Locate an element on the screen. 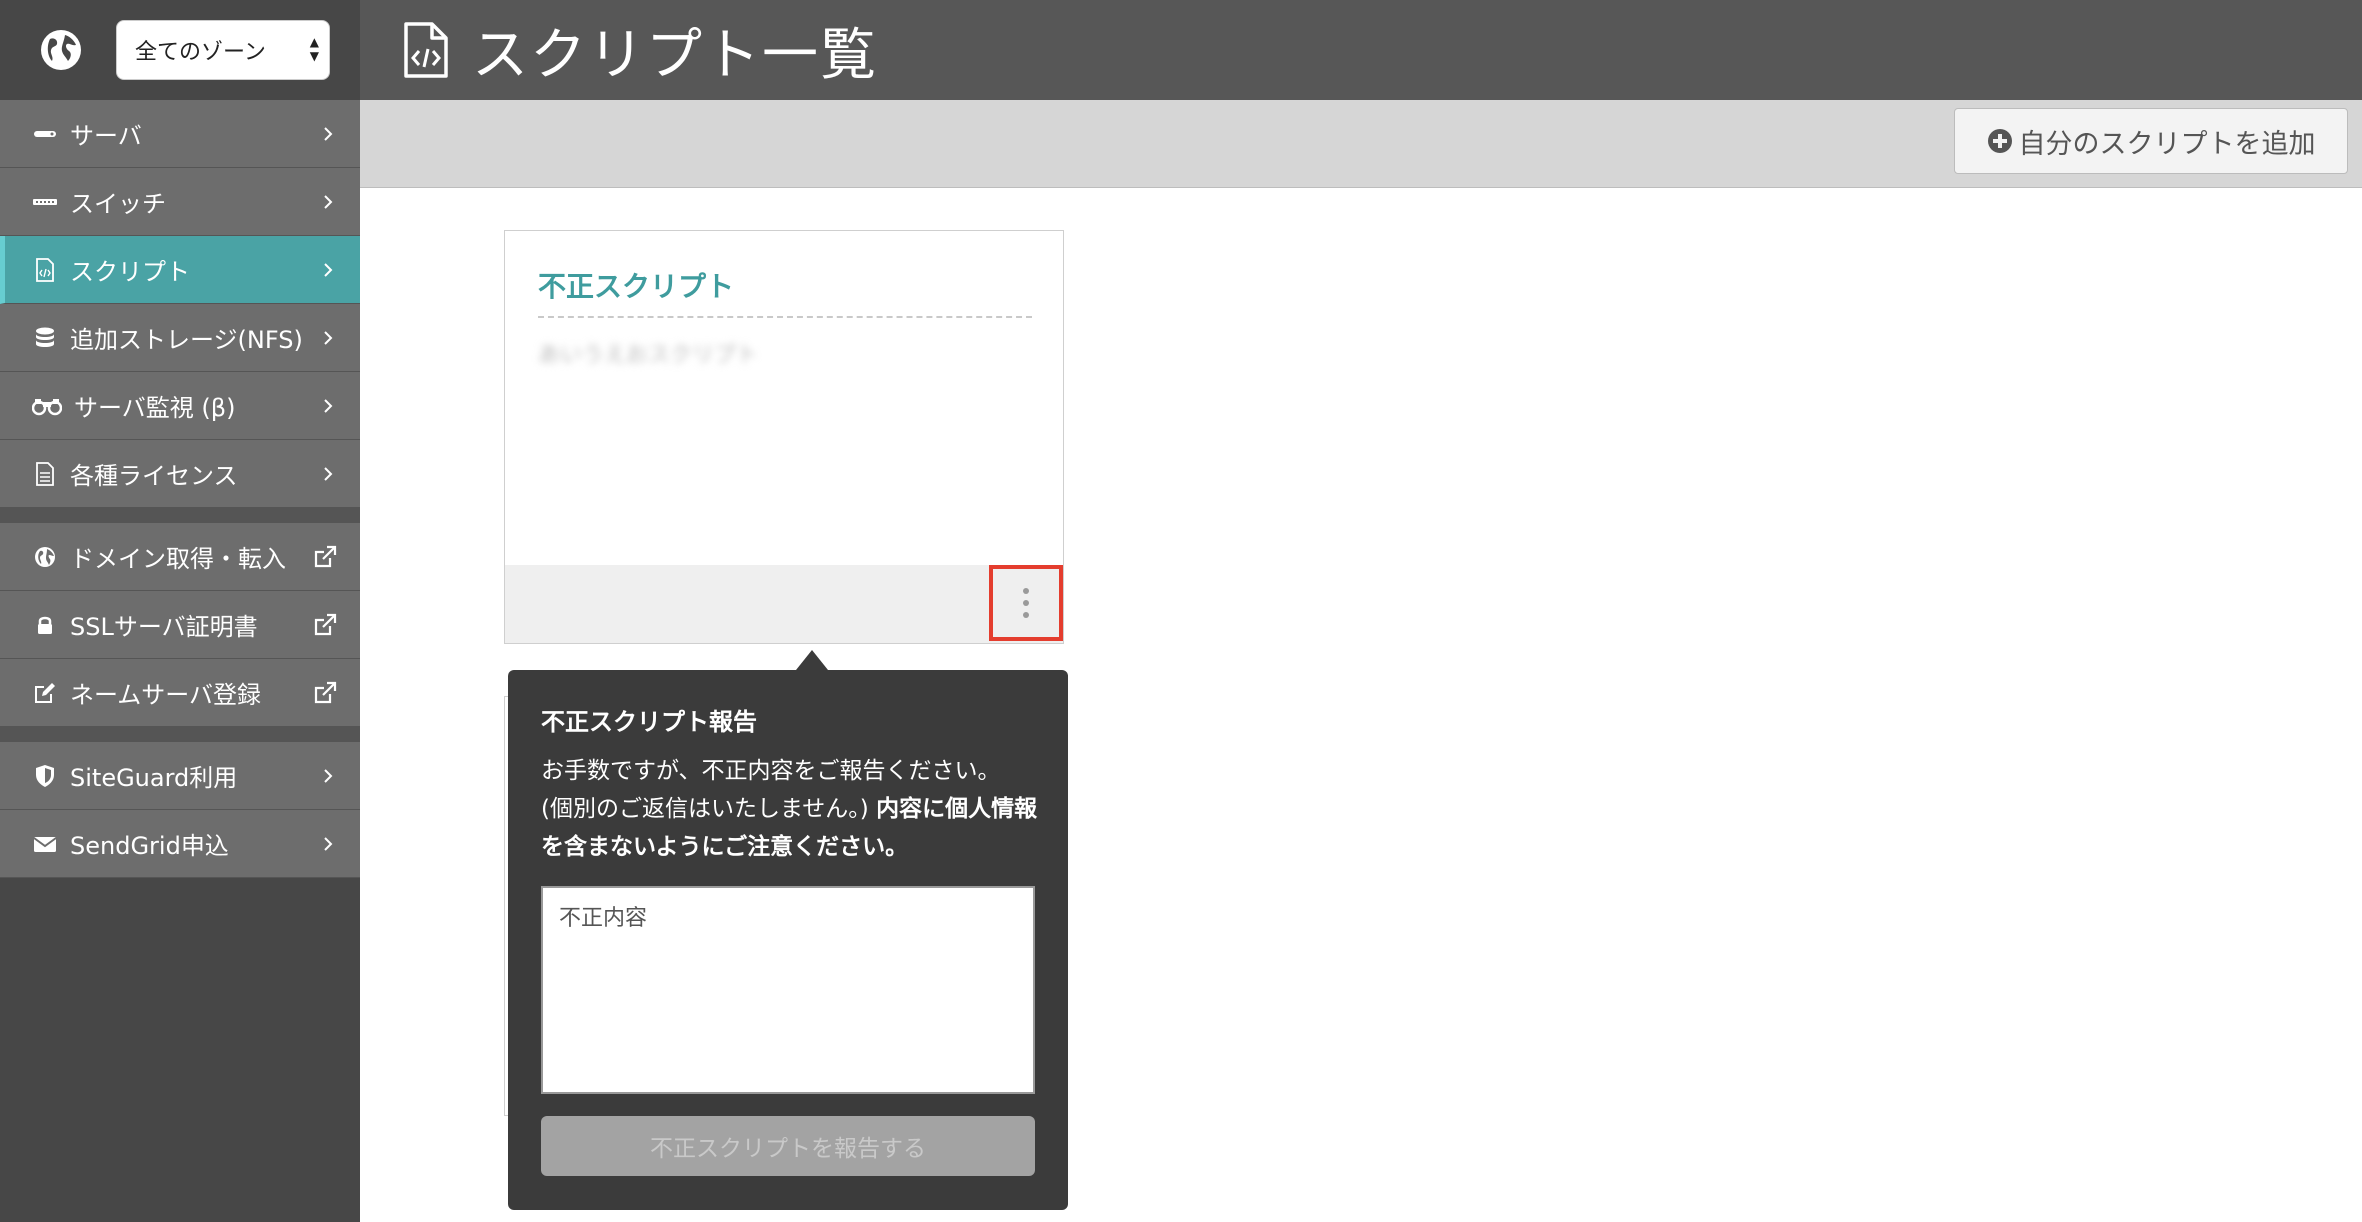 The height and width of the screenshot is (1222, 2362). zone-select-value: 全てのゾーン is located at coordinates (200, 52).